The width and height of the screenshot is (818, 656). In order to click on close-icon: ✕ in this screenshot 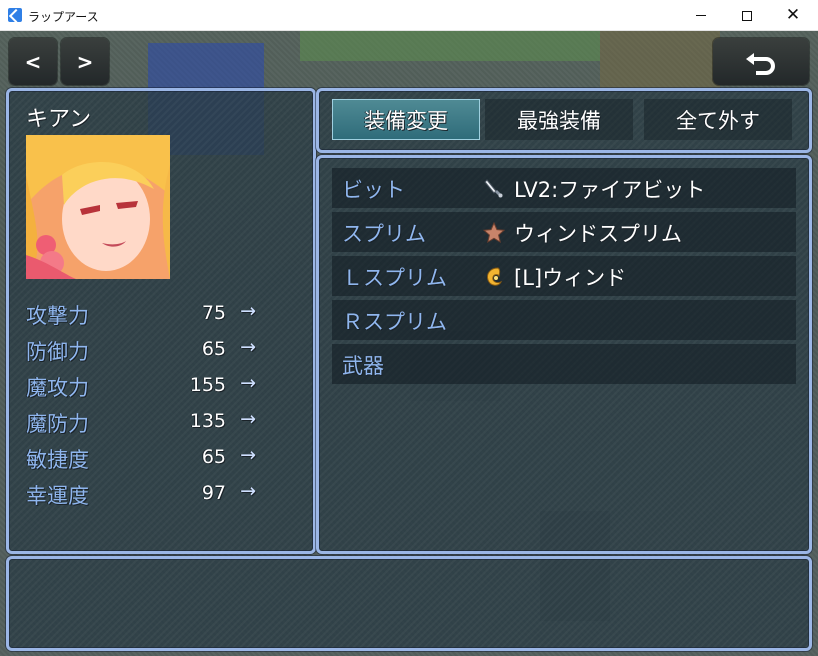, I will do `click(793, 15)`.